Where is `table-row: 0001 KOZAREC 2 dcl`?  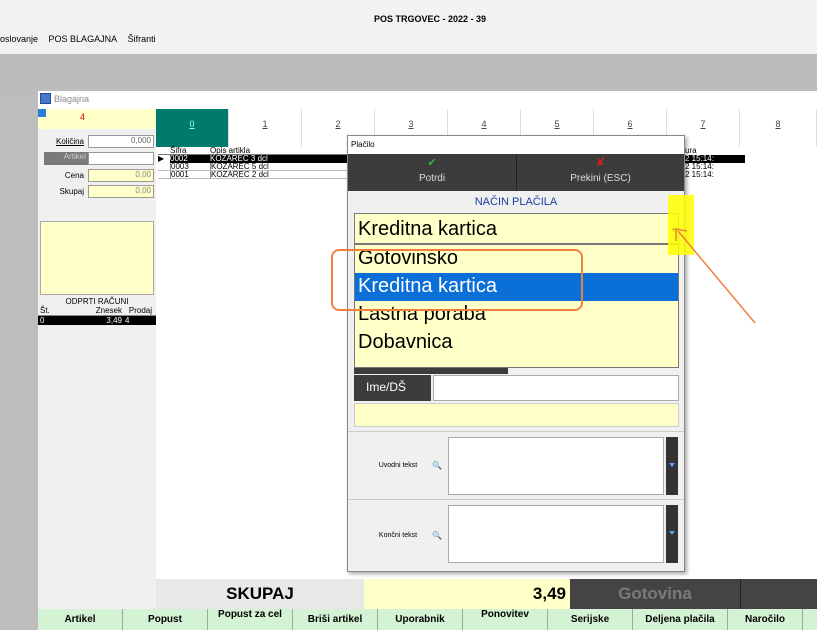
table-row: 0001 KOZAREC 2 dcl is located at coordinates (253, 175).